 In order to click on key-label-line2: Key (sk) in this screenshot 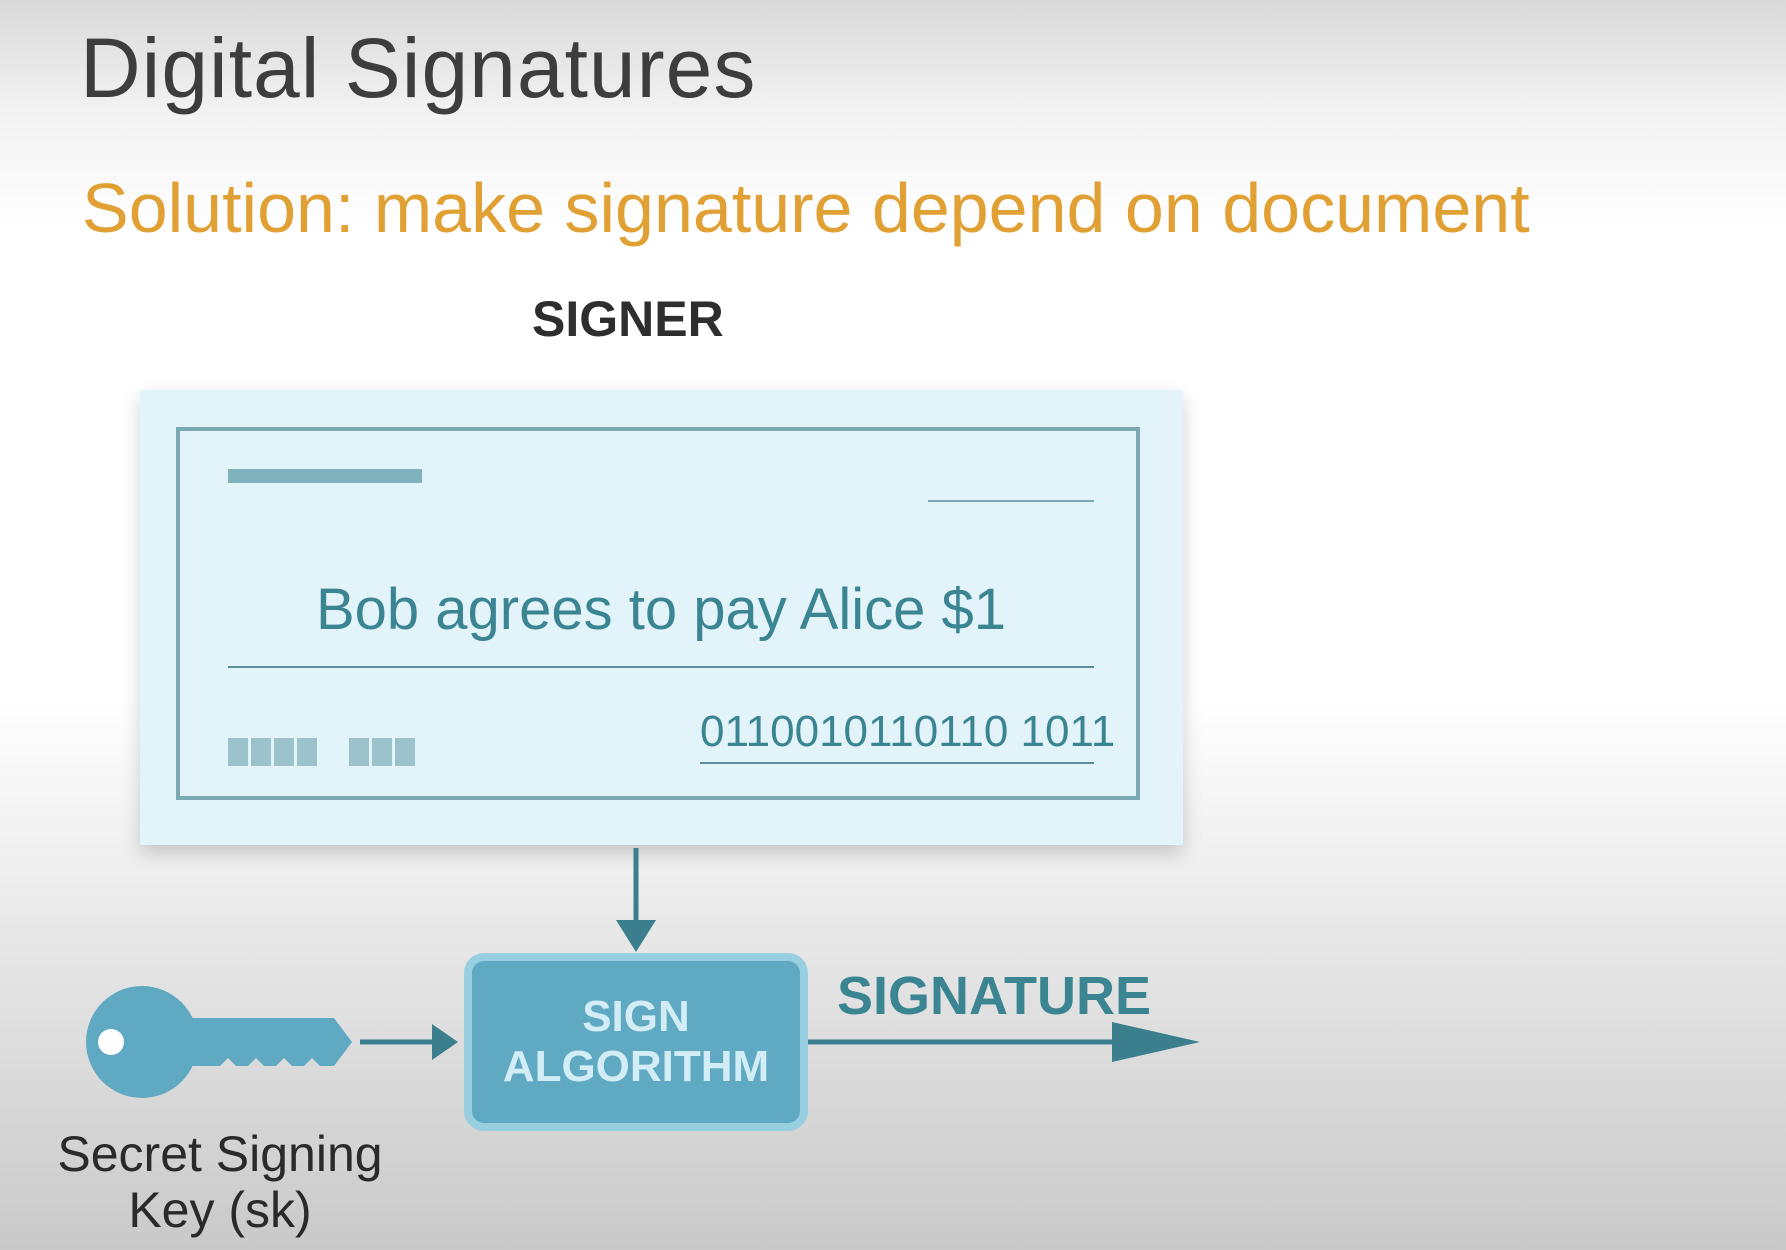, I will do `click(220, 1210)`.